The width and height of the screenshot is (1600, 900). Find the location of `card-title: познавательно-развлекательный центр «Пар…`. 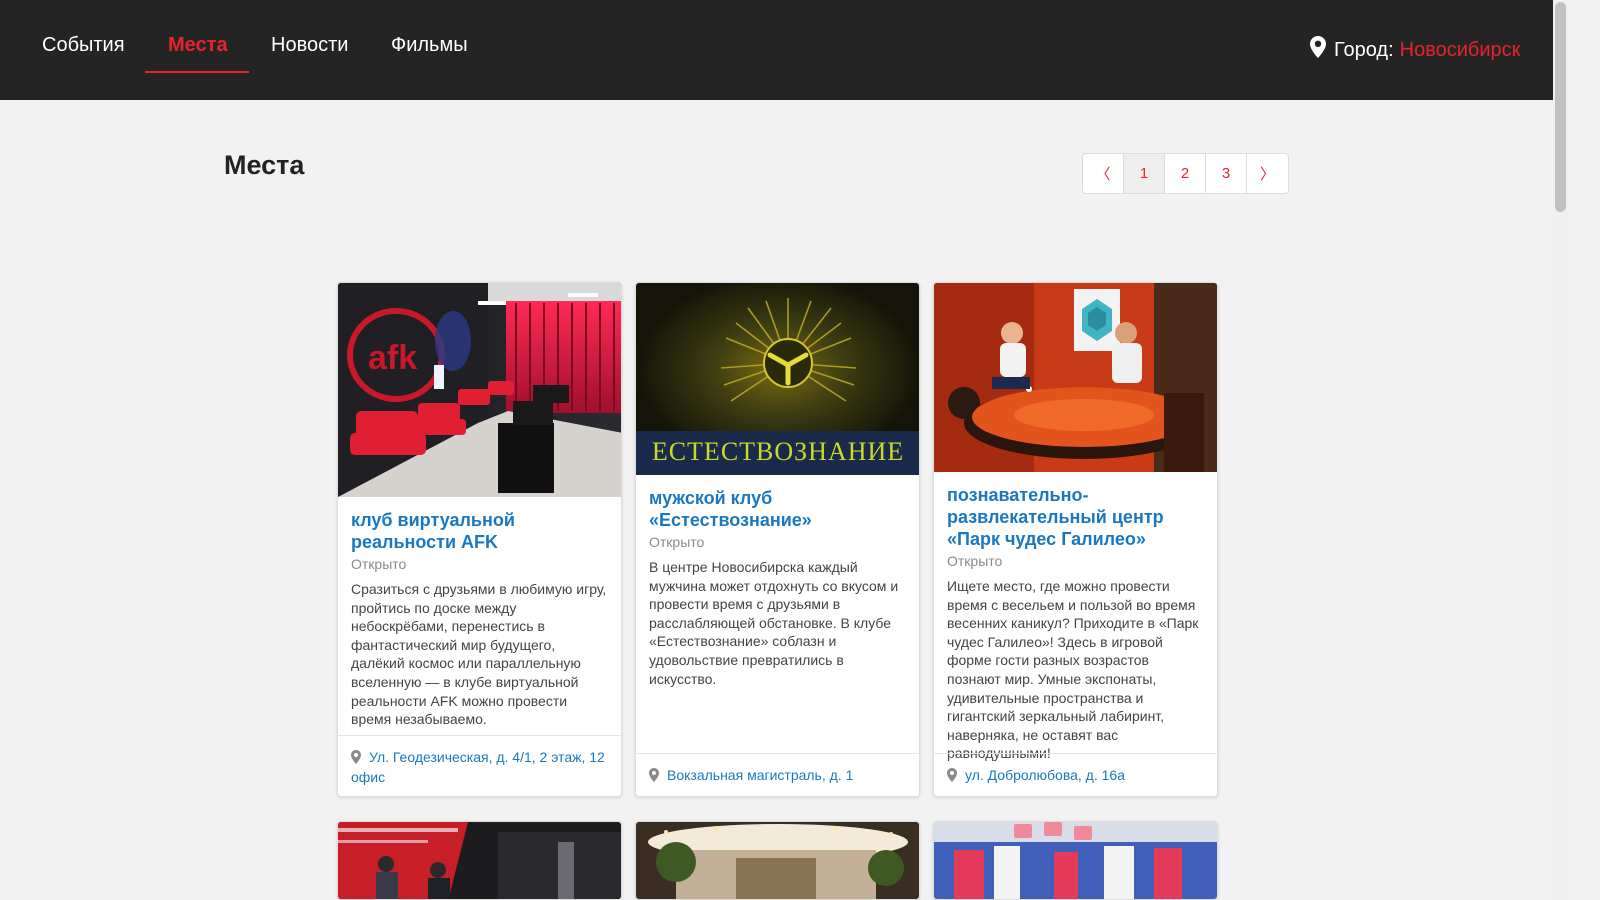

card-title: познавательно-развлекательный центр «Пар… is located at coordinates (1075, 517).